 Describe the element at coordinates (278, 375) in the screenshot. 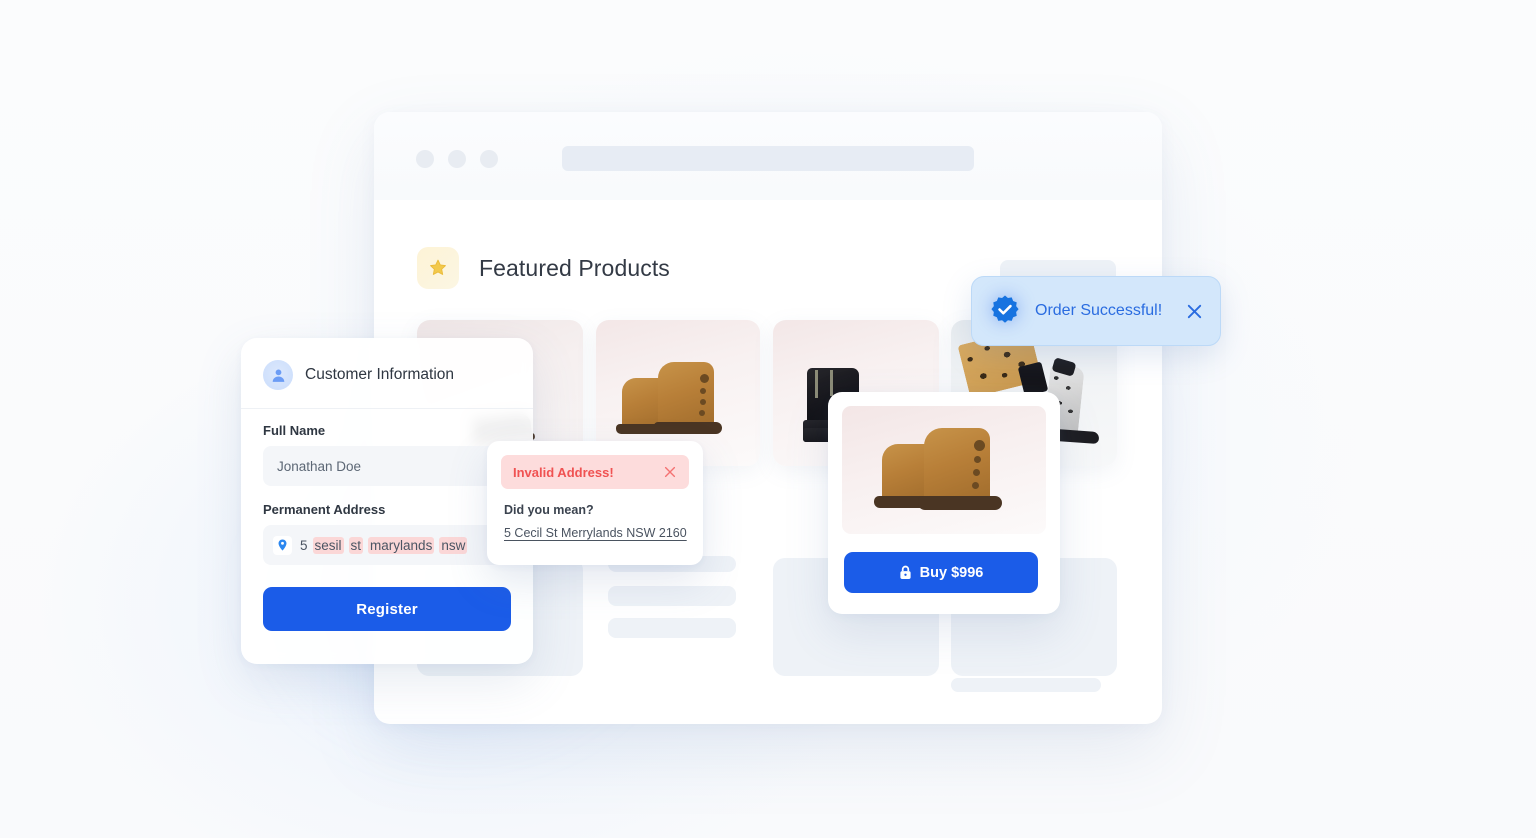

I see `user-avatar-icon` at that location.